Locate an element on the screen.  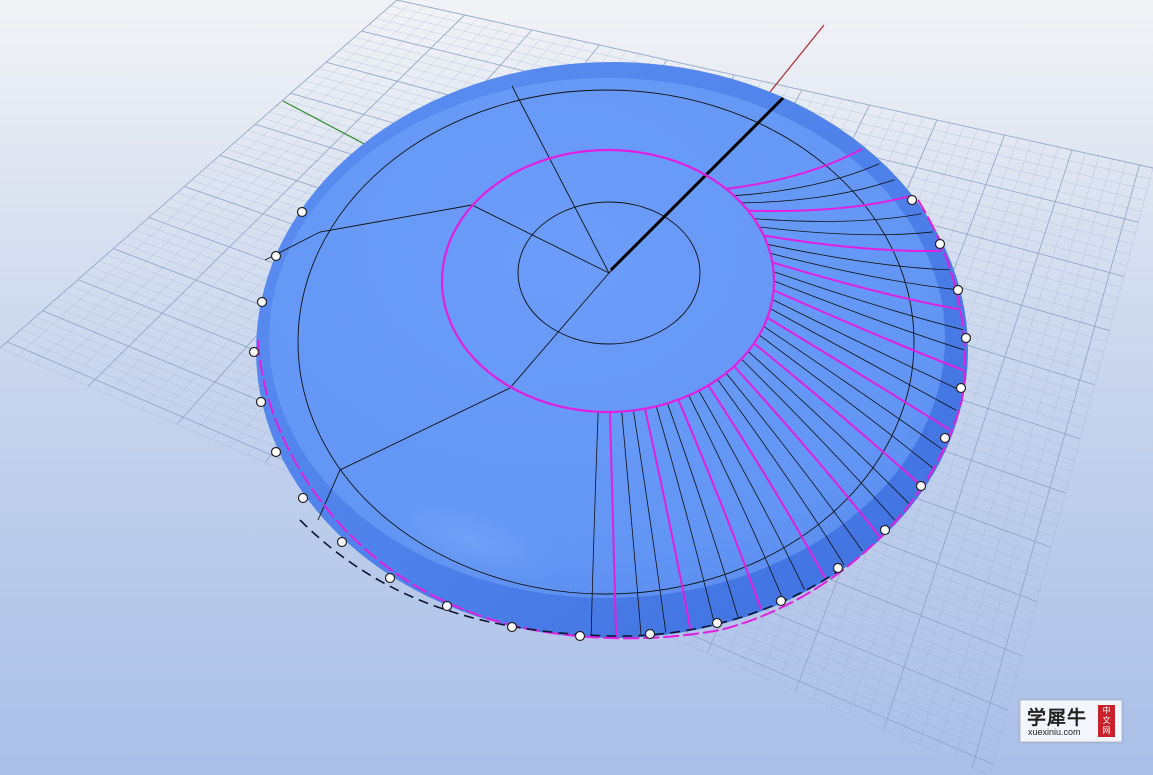
watermark-seal-char: 网 is located at coordinates (1106, 730).